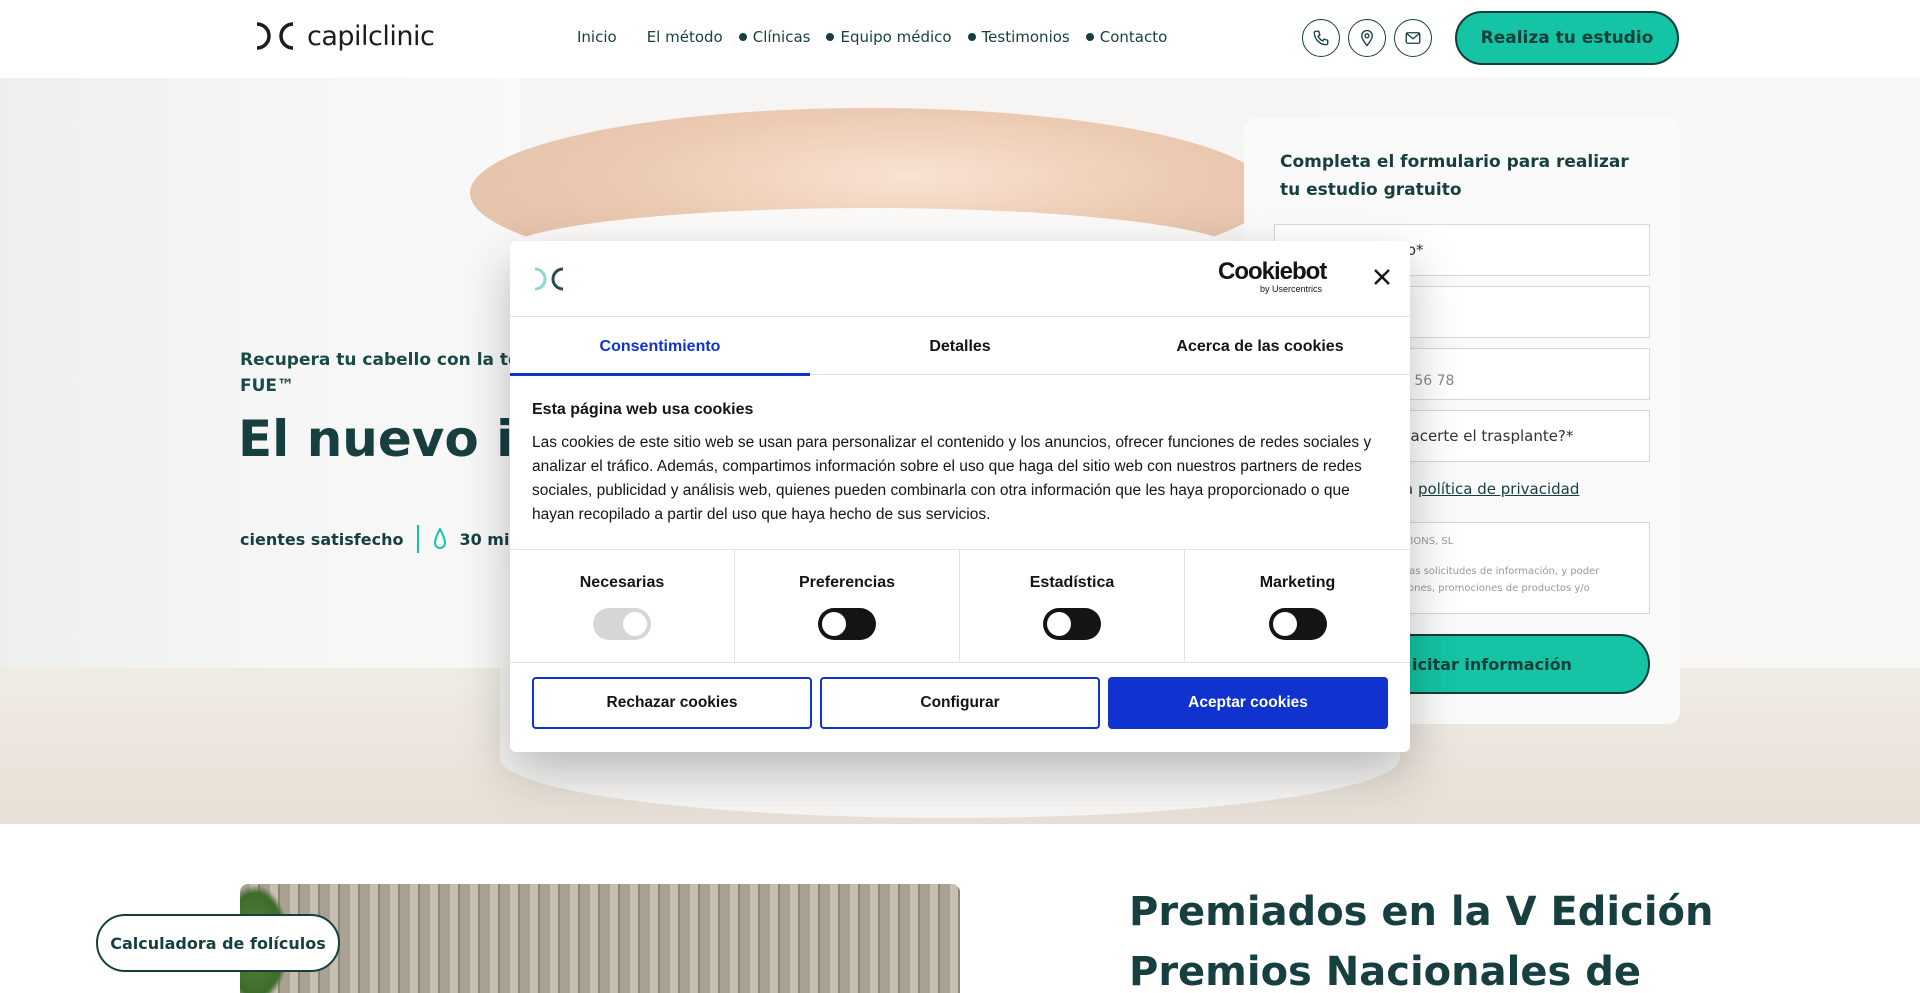 Image resolution: width=1920 pixels, height=993 pixels. I want to click on estadistica-switch, so click(1072, 624).